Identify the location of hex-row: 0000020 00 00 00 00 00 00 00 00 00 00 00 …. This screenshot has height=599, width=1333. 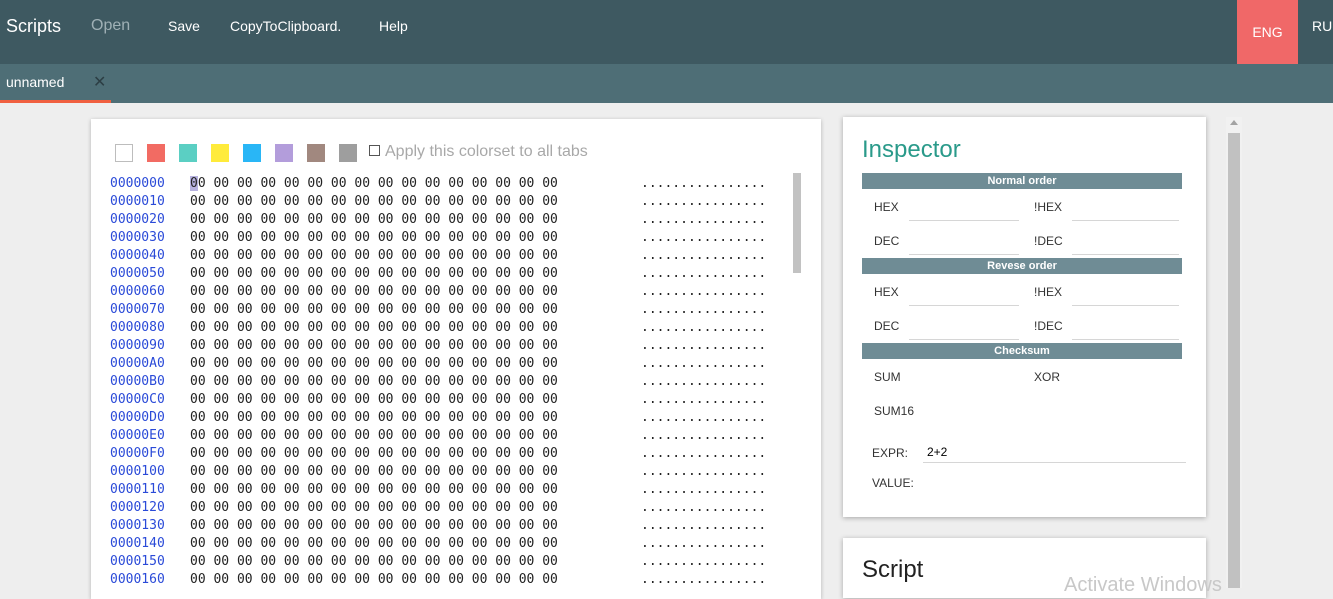
(438, 220).